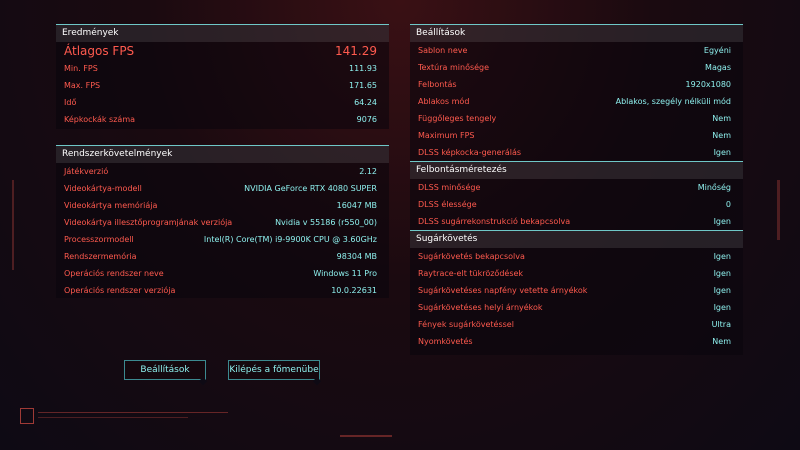  Describe the element at coordinates (576, 256) in the screenshot. I see `raytracing-row: Sugárkövetés bekapcsolva Igen` at that location.